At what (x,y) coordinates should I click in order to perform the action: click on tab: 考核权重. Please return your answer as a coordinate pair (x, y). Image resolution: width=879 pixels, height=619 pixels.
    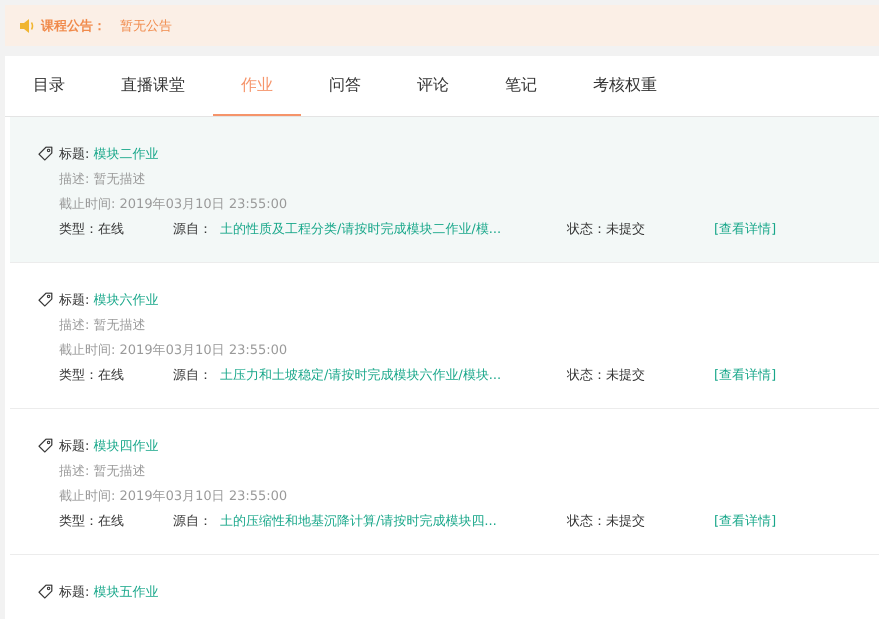
    Looking at the image, I should click on (625, 86).